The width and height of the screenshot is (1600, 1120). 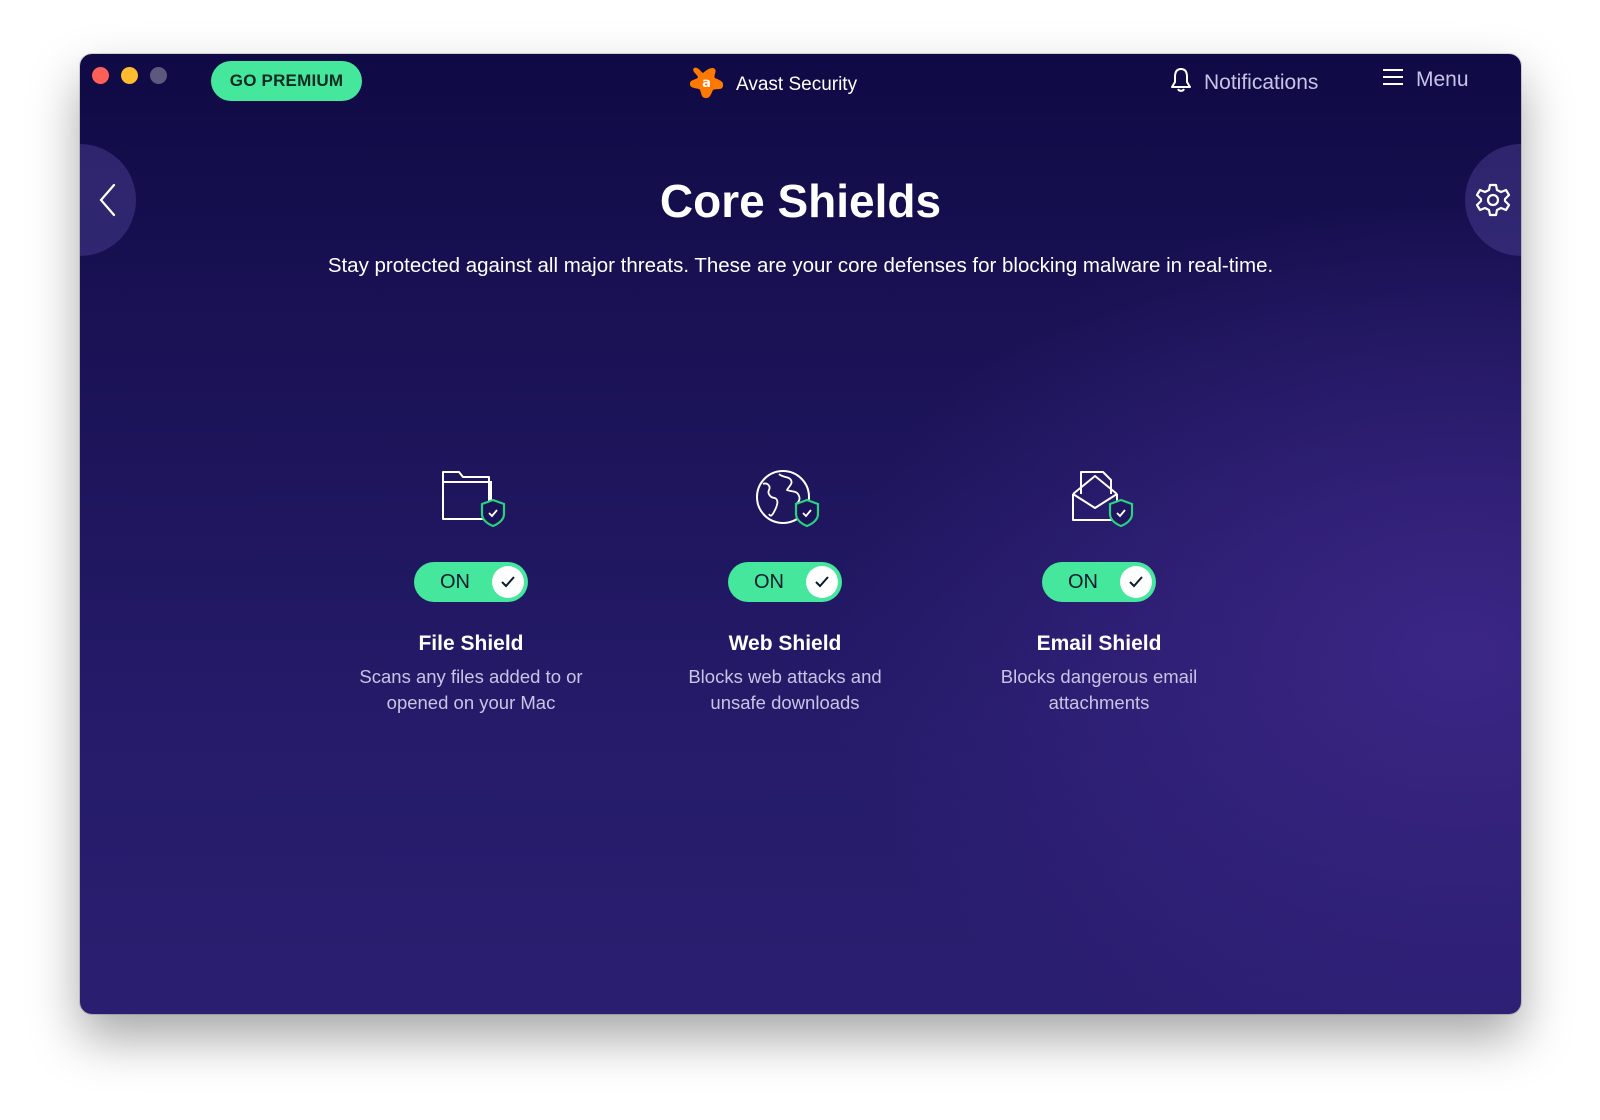 What do you see at coordinates (1099, 499) in the screenshot?
I see `envelope-shield-icon` at bounding box center [1099, 499].